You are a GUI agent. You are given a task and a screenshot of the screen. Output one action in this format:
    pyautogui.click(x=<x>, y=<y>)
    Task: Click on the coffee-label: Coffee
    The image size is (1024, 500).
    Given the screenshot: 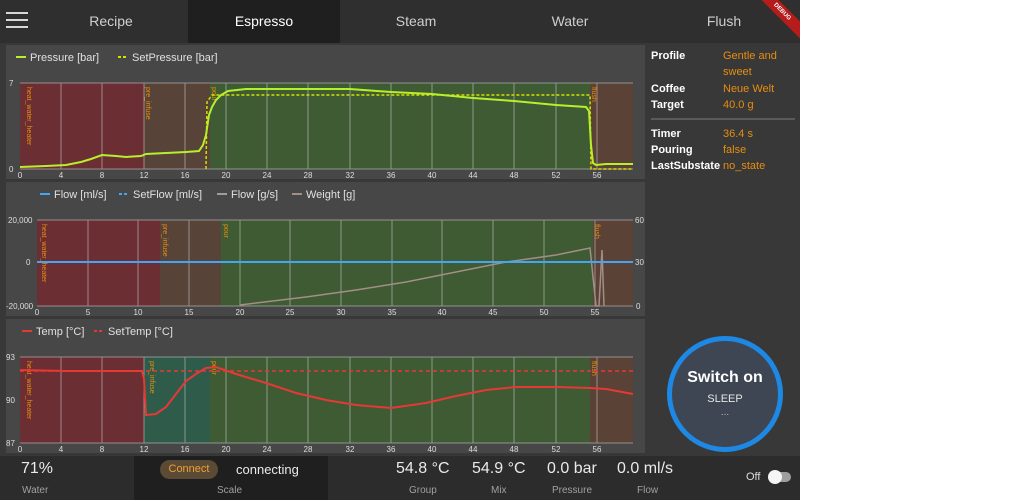 What is the action you would take?
    pyautogui.click(x=668, y=89)
    